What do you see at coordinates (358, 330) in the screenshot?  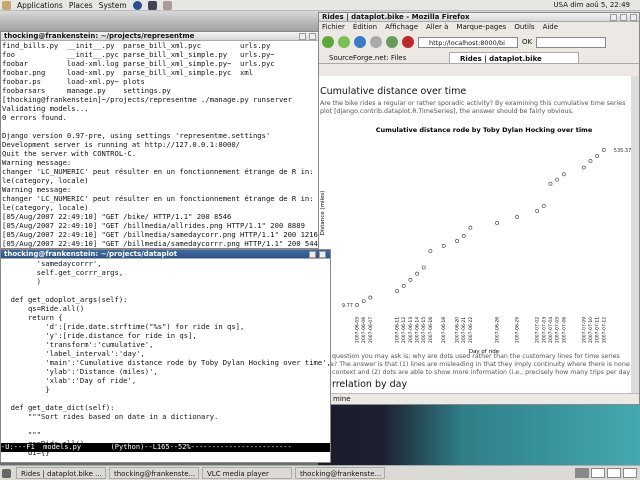 I see `x-tick-label: 2007-06-05` at bounding box center [358, 330].